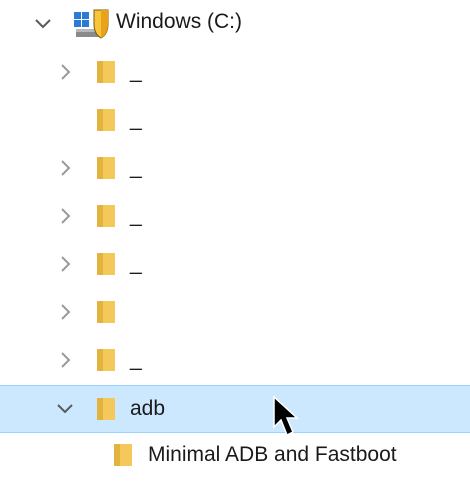 The width and height of the screenshot is (470, 481). I want to click on tree-item-label: Windows (C:), so click(179, 21).